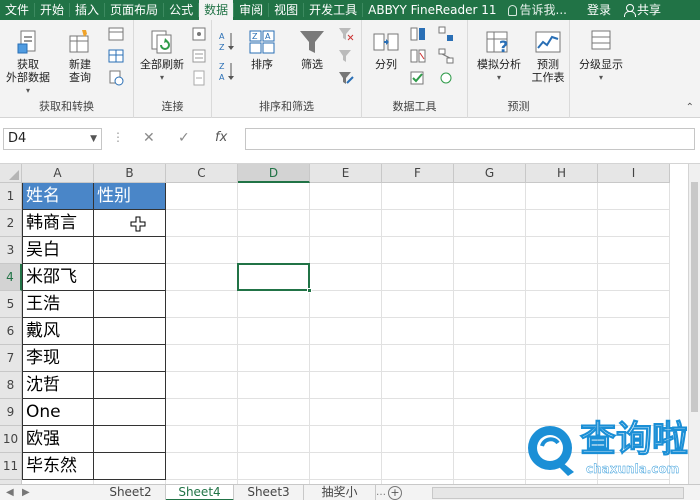 The height and width of the screenshot is (500, 700). I want to click on row-header-8: 8, so click(11, 385).